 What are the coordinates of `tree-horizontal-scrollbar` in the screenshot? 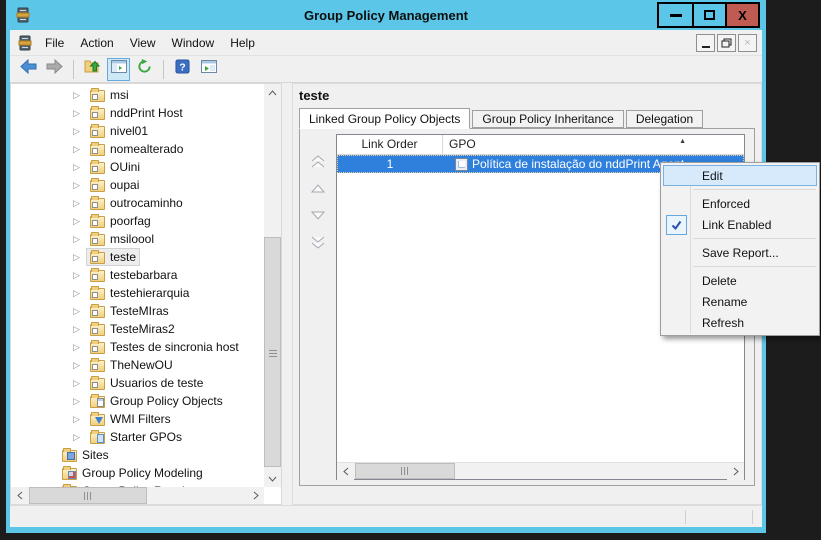 It's located at (137, 495).